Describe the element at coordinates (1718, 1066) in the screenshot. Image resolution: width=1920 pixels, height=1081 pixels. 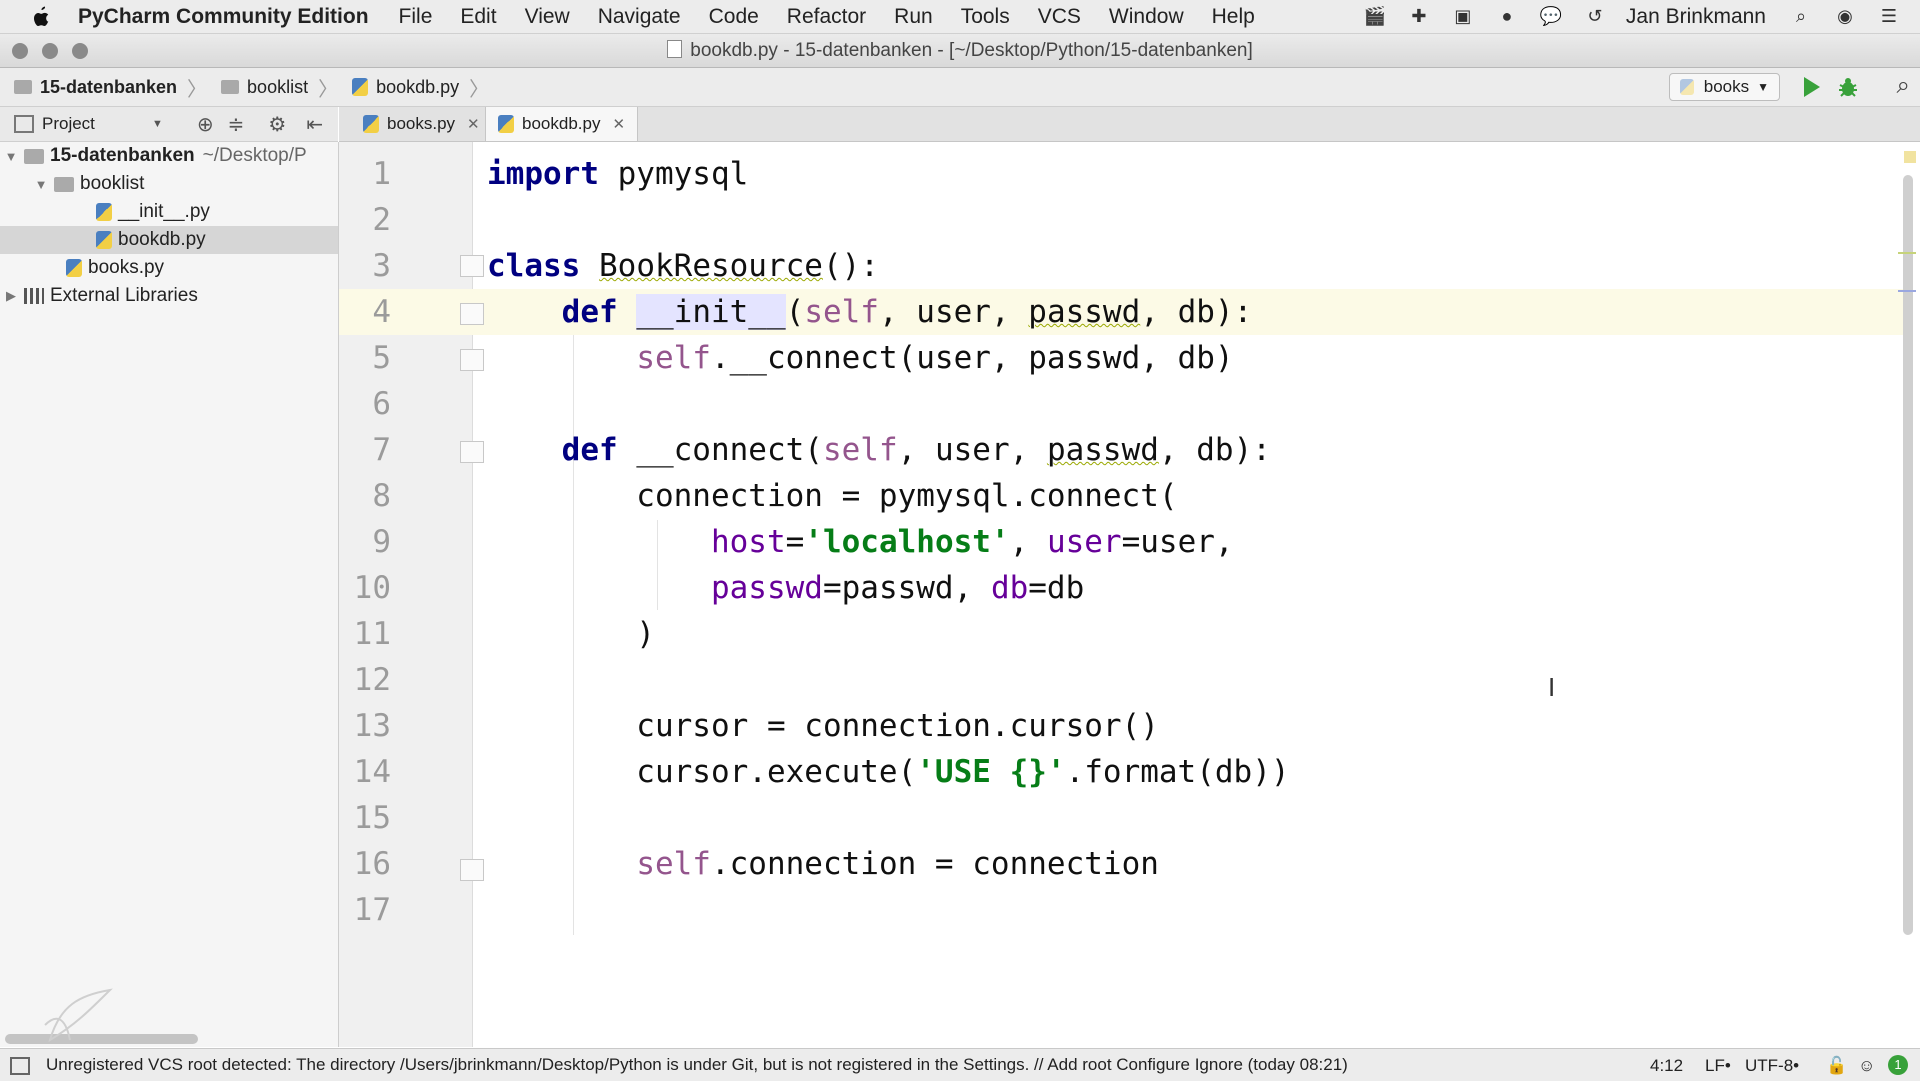
I see `line-separator: LF•` at that location.